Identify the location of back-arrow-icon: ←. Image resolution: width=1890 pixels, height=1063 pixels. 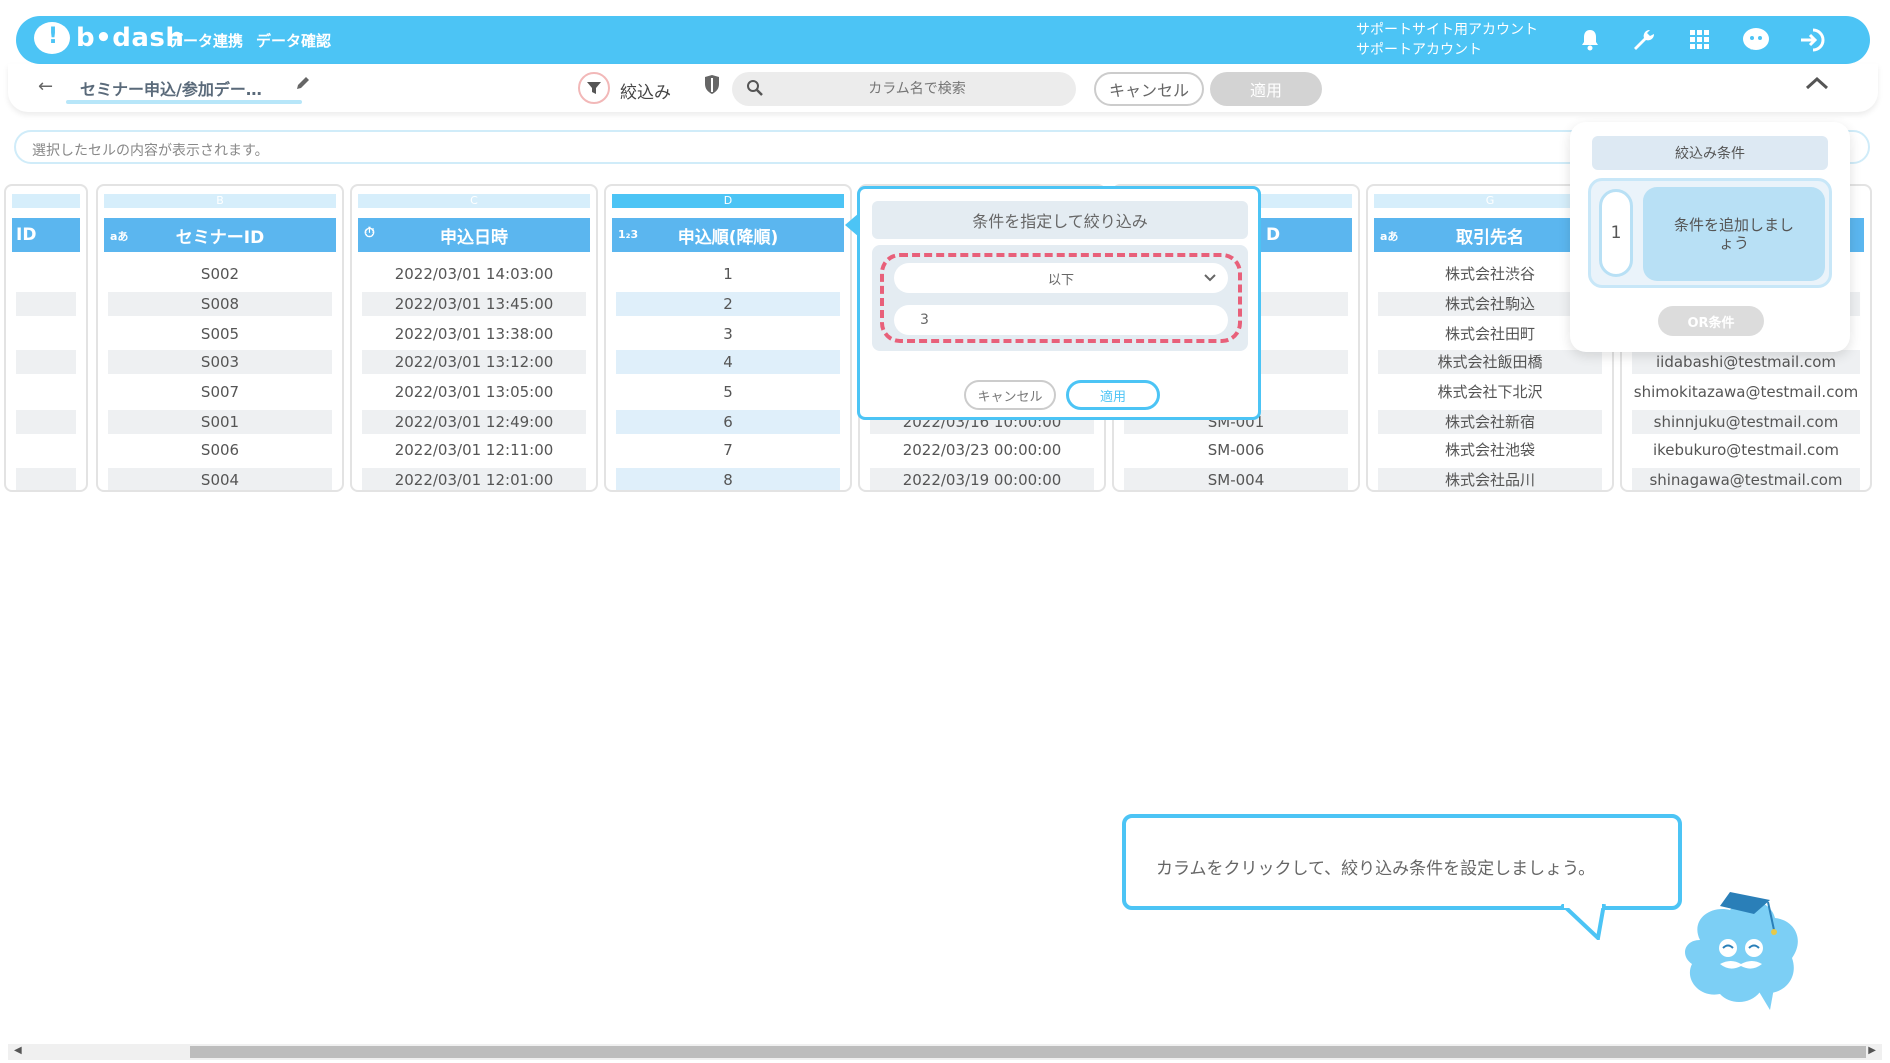
(45, 86).